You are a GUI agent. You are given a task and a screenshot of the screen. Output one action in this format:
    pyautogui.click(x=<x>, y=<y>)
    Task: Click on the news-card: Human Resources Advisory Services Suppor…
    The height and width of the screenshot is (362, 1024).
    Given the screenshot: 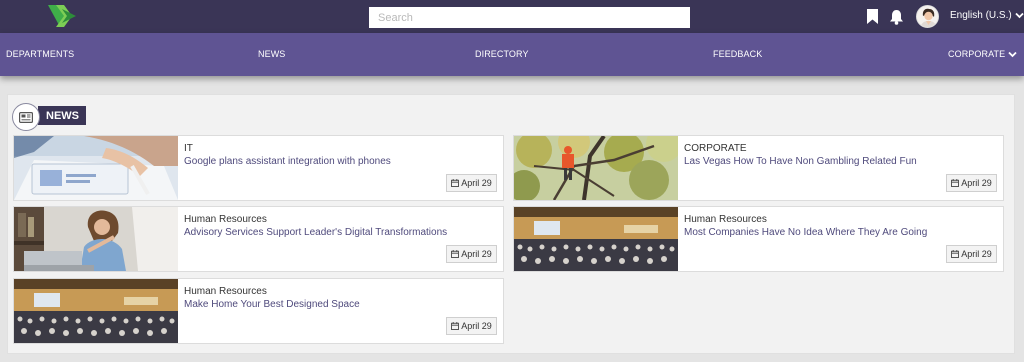 What is the action you would take?
    pyautogui.click(x=258, y=239)
    